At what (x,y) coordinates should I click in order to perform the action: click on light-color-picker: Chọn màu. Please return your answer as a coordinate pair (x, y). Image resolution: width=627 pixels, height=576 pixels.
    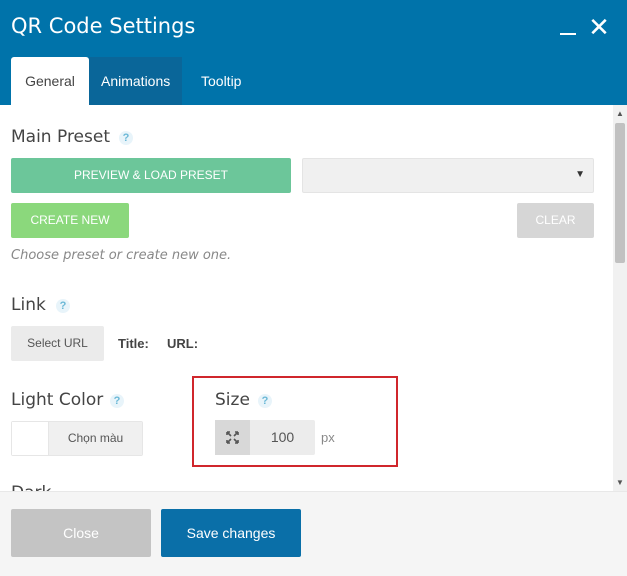
    Looking at the image, I should click on (77, 438).